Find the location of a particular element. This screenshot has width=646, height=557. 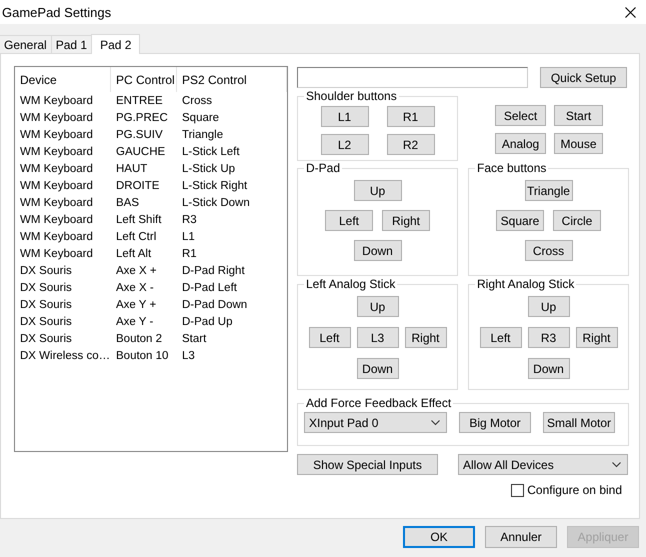

device-dropdown: XInput Pad 0 is located at coordinates (375, 422).